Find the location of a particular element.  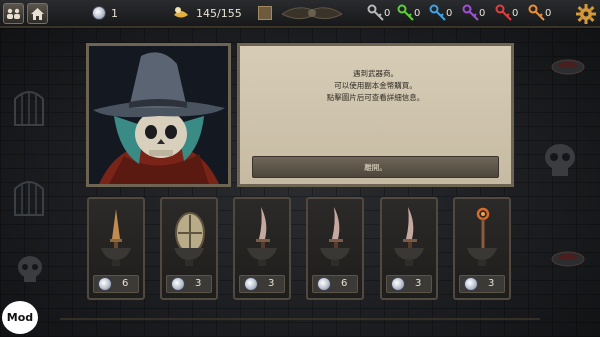

dialog-message: 遇到武器商。 可以使用副本金幣購買。 點擊圖片后可查看詳細信息。 is located at coordinates (375, 86).